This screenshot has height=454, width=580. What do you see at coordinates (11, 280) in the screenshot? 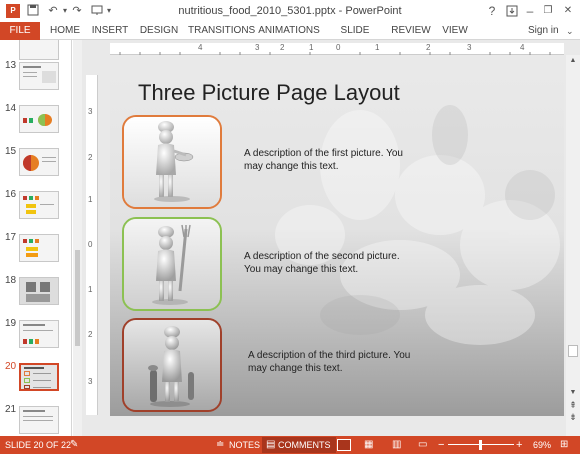
I see `slide-number: 18` at bounding box center [11, 280].